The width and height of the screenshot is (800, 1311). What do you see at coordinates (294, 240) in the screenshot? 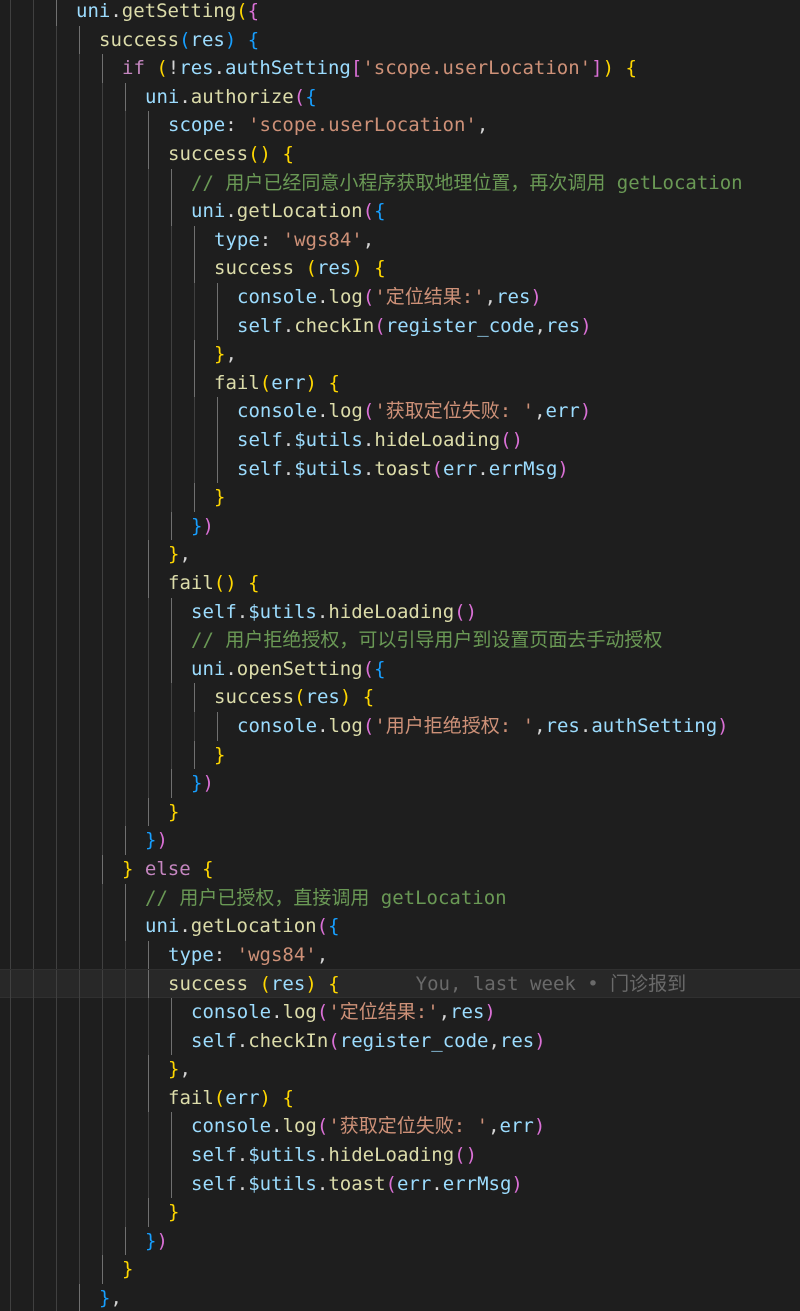
I see `code-text: type: 'wgs84',` at bounding box center [294, 240].